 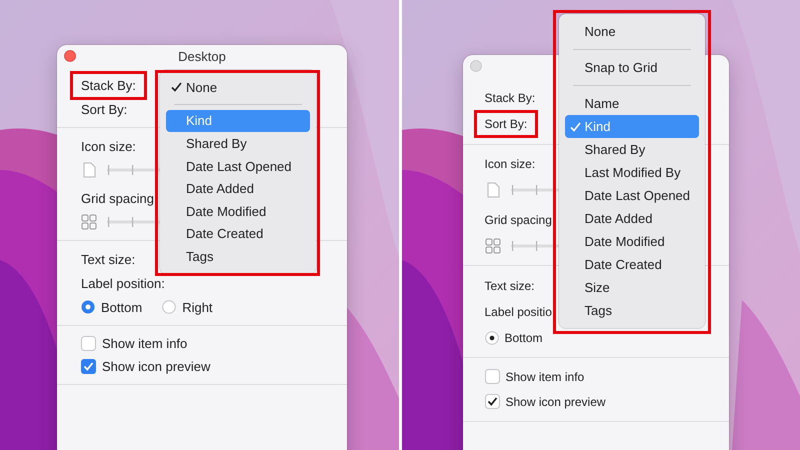 What do you see at coordinates (631, 67) in the screenshot?
I see `menu-item: Snap to Grid` at bounding box center [631, 67].